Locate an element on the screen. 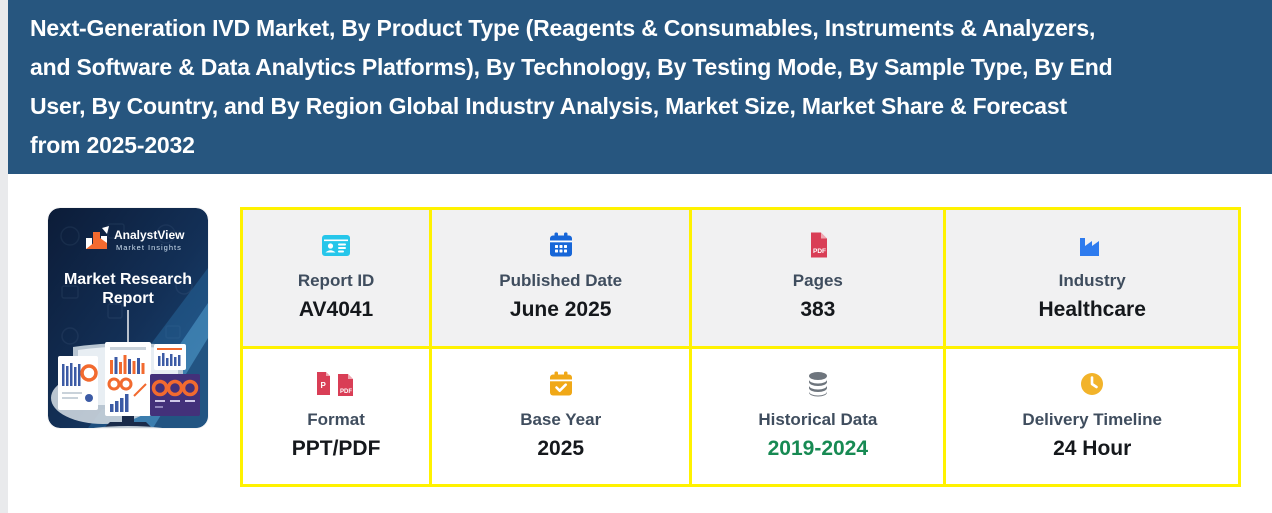  meta-cell-delivery-timeline: Delivery Timeline 24 Hour is located at coordinates (1092, 416).